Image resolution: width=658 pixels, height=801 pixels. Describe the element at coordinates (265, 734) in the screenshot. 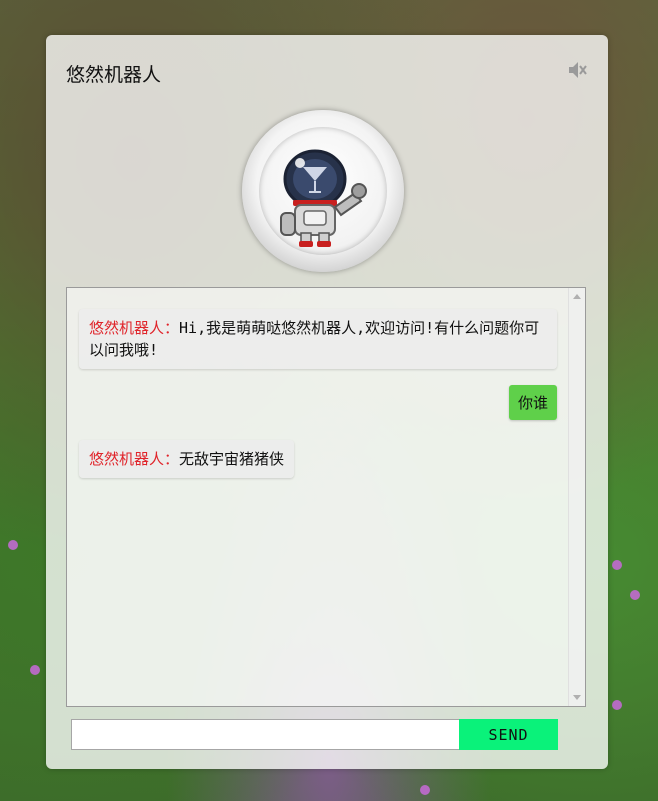

I see `message-input` at that location.